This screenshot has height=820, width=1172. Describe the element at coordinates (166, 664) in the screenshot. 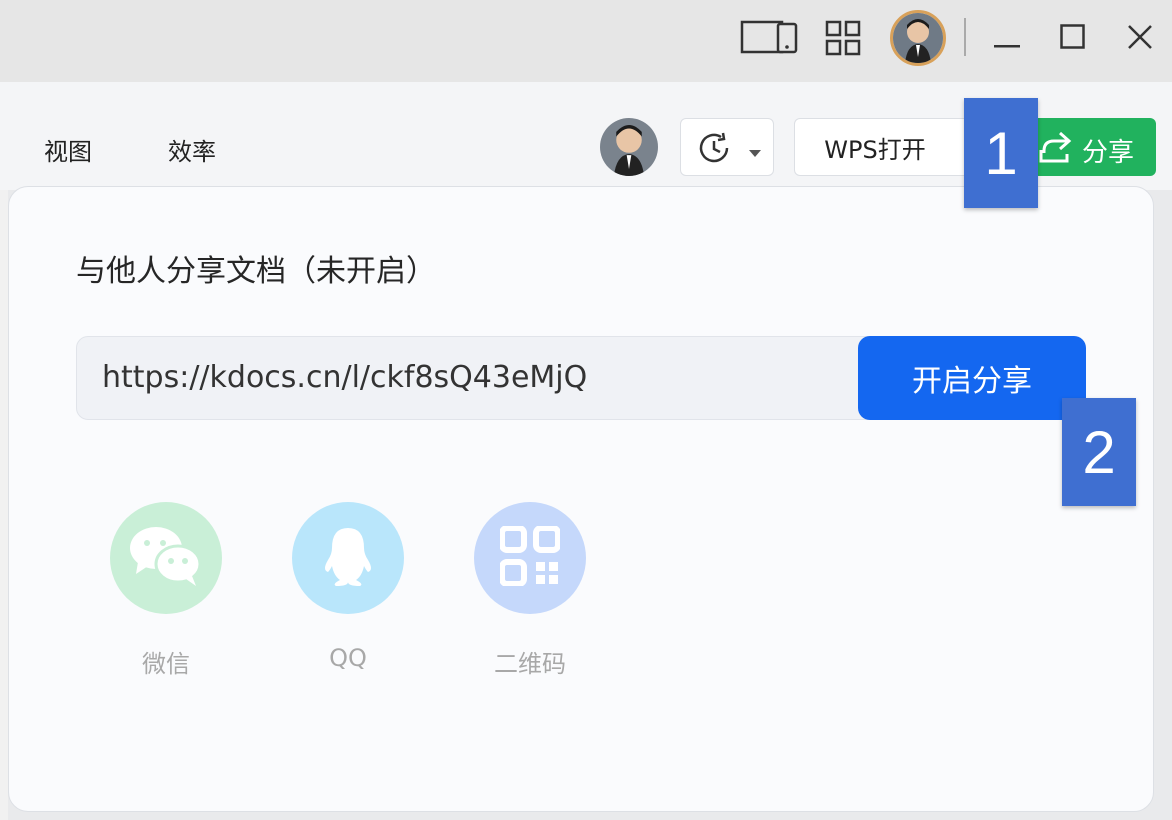

I see `wechat-label: 微信` at that location.